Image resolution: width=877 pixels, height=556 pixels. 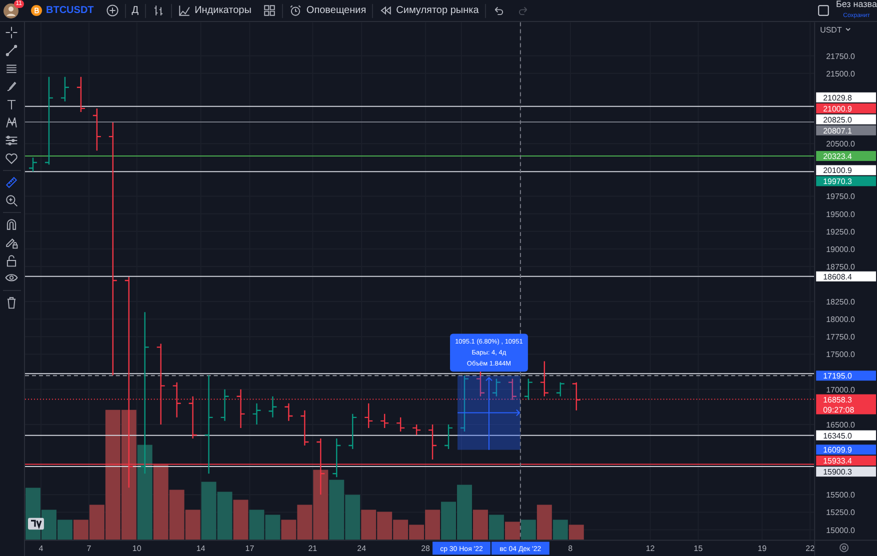 I want to click on text-tool-icon, so click(x=11, y=104).